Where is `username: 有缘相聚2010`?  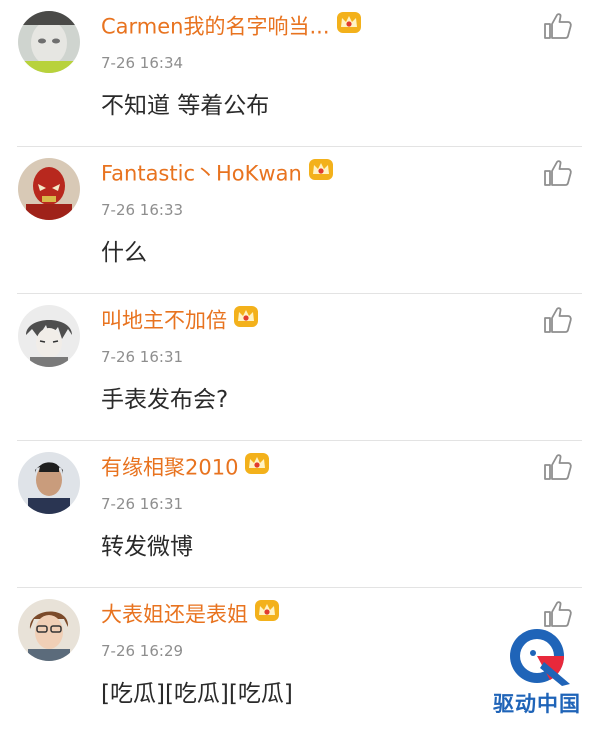 username: 有缘相聚2010 is located at coordinates (185, 468).